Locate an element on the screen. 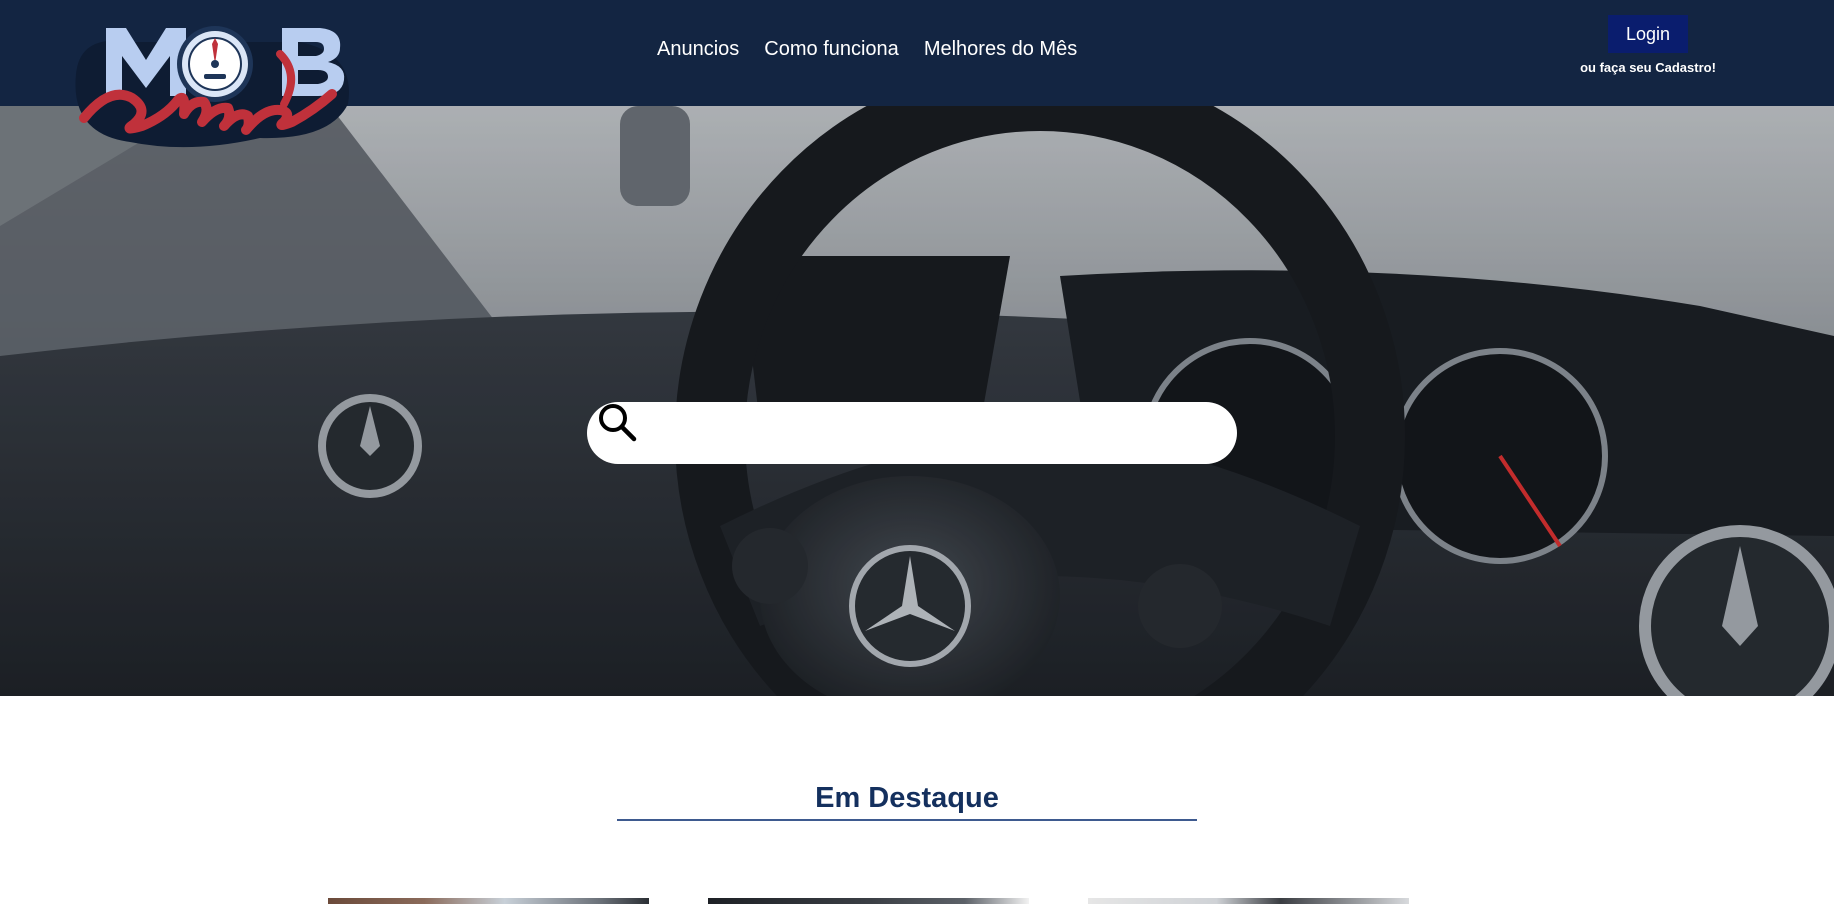 The width and height of the screenshot is (1834, 904). nav-melhores-do-mes: Melhores do Mês is located at coordinates (1000, 49).